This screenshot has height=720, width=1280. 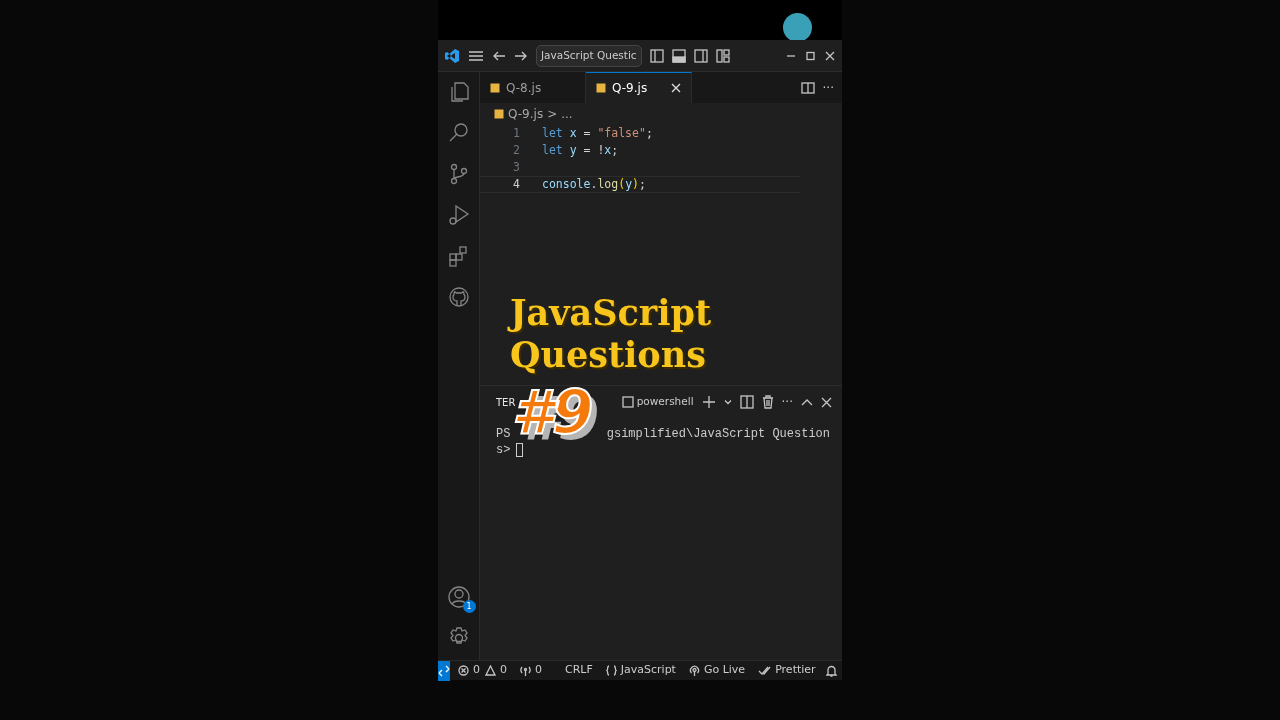 What do you see at coordinates (516, 184) in the screenshot?
I see `line-number: 4` at bounding box center [516, 184].